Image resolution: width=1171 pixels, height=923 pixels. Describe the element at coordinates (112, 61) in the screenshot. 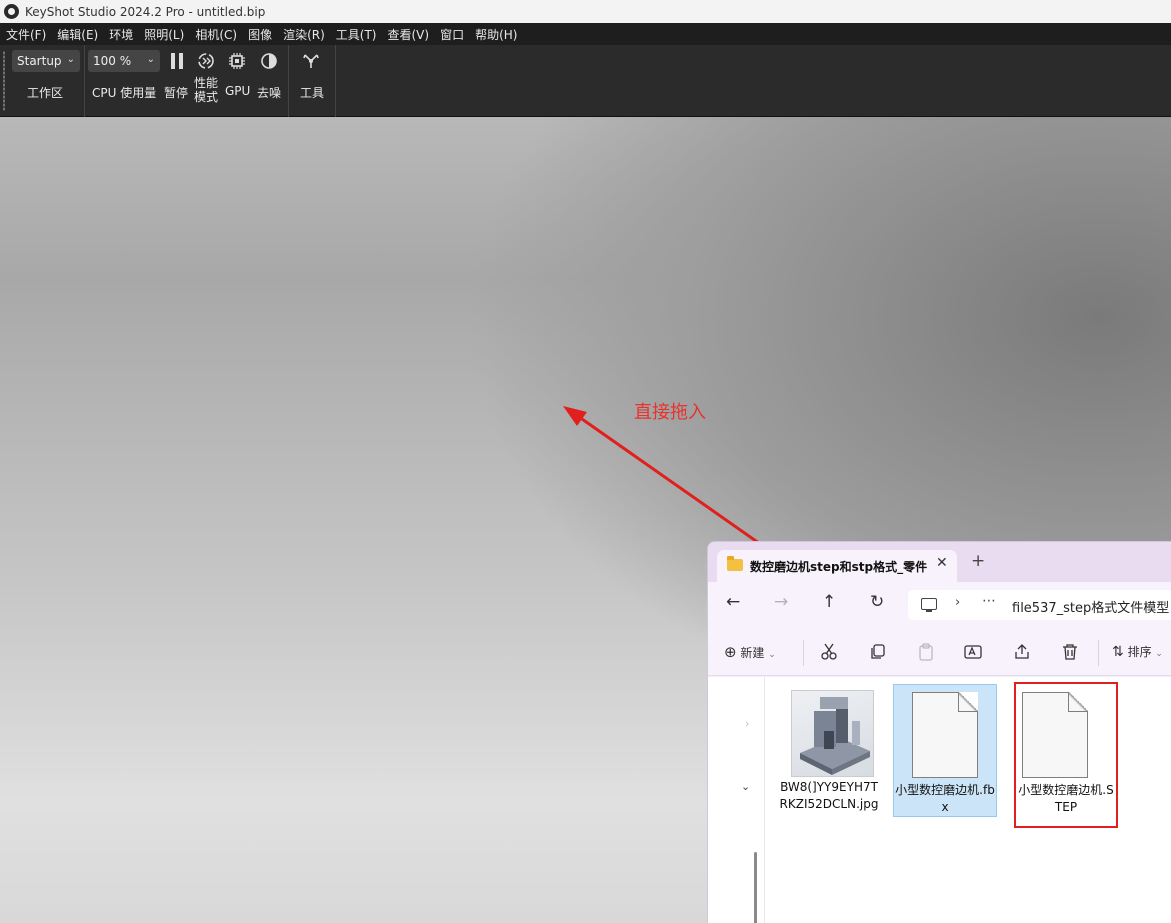

I see `zoom-value: 100 %` at that location.